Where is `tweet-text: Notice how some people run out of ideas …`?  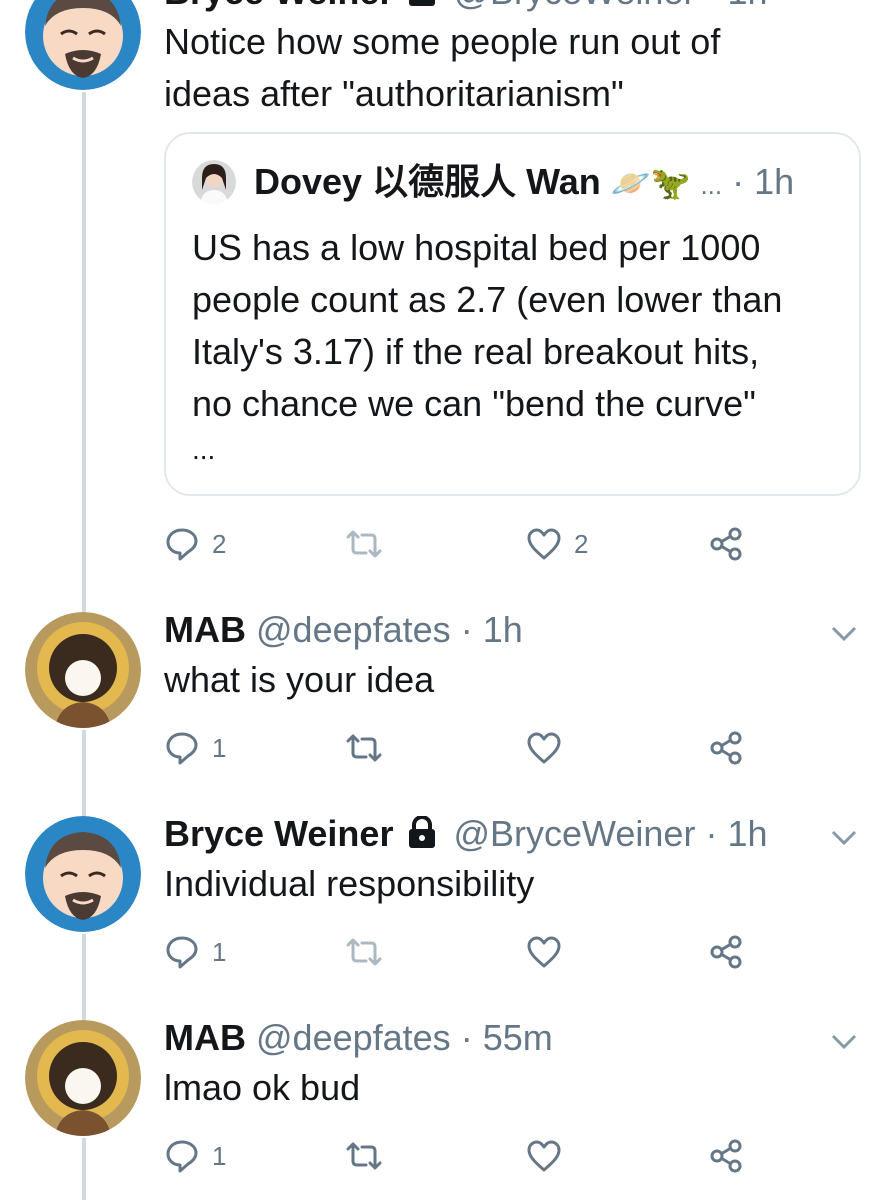
tweet-text: Notice how some people run out of ideas … is located at coordinates (516, 68).